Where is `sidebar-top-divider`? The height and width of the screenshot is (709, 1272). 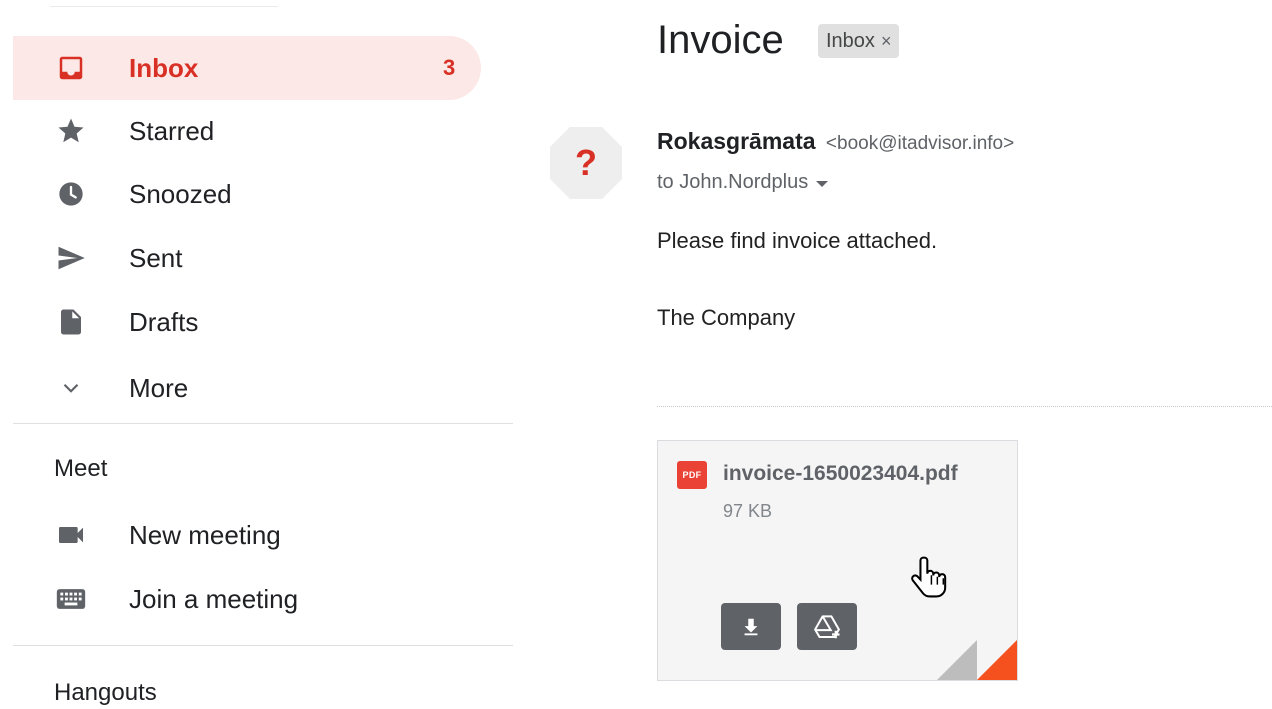 sidebar-top-divider is located at coordinates (164, 6).